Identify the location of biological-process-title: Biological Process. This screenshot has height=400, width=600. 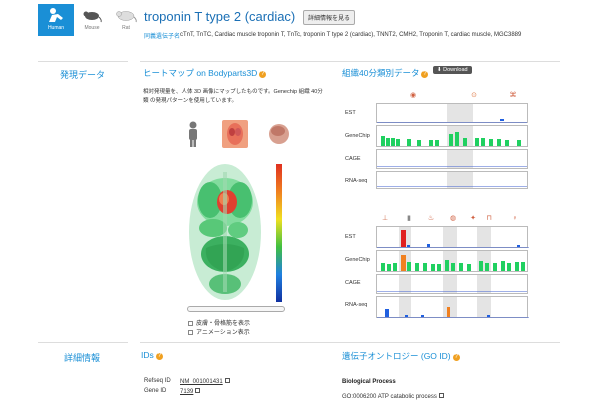
(369, 382).